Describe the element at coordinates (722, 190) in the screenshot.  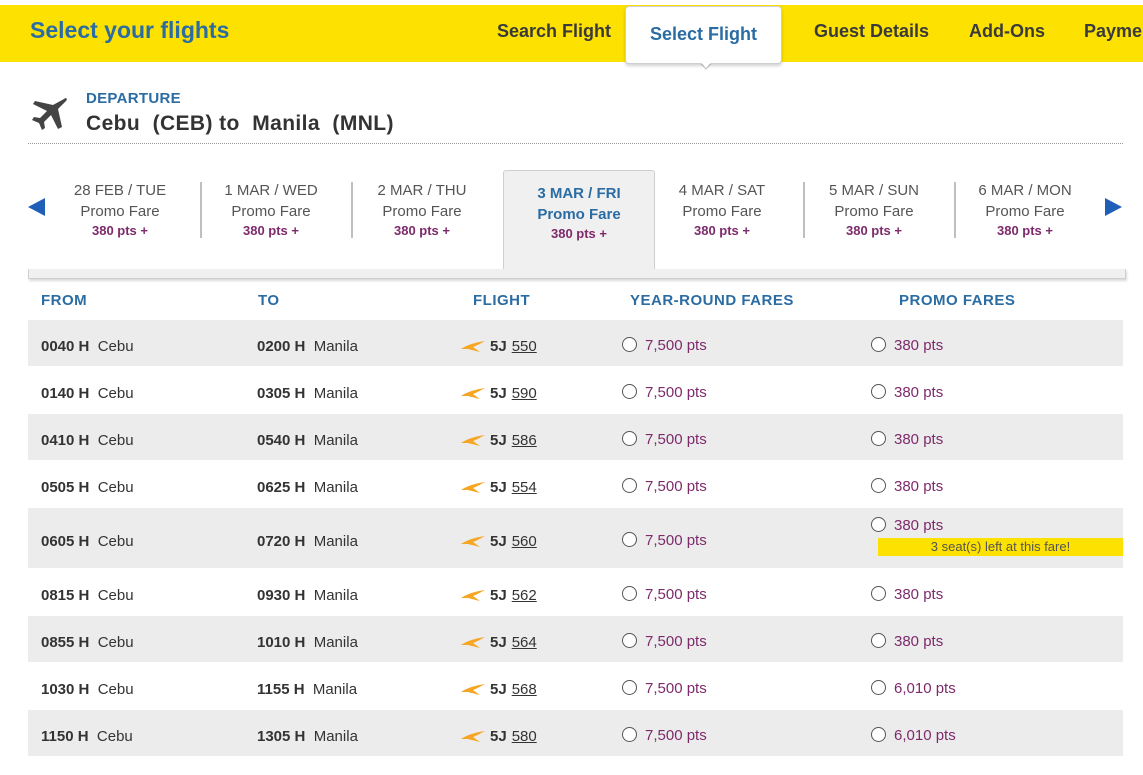
I see `date-tab-date: 4 MAR / SAT` at that location.